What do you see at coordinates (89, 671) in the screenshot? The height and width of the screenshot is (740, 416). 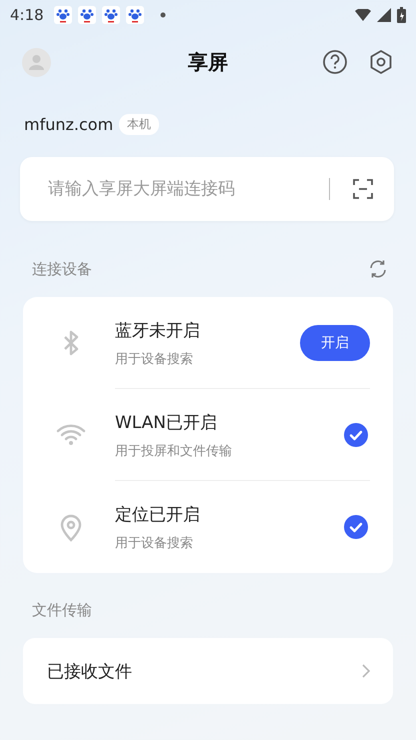 I see `file-item-label: 已接收文件` at bounding box center [89, 671].